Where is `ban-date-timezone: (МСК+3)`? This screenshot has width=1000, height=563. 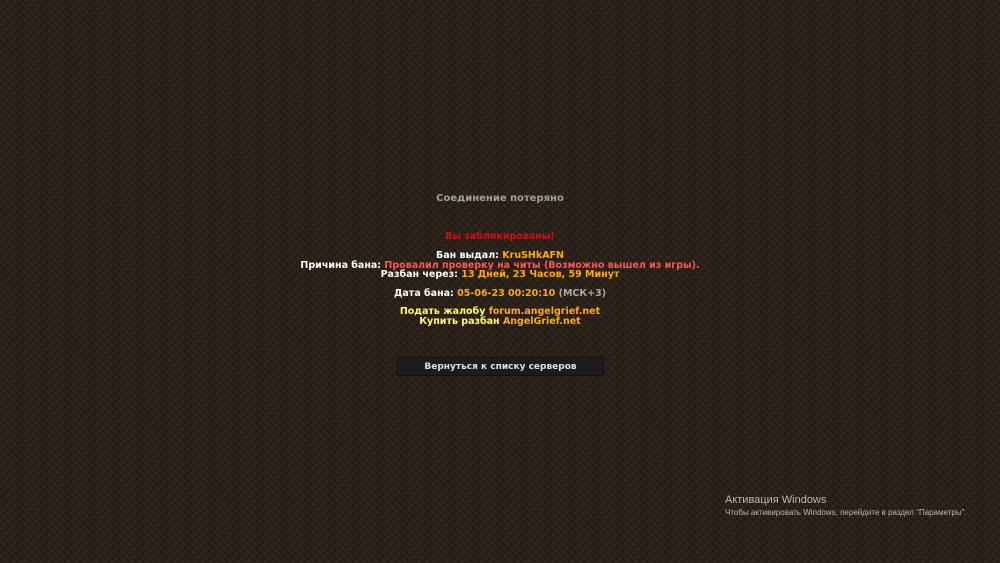 ban-date-timezone: (МСК+3) is located at coordinates (581, 293).